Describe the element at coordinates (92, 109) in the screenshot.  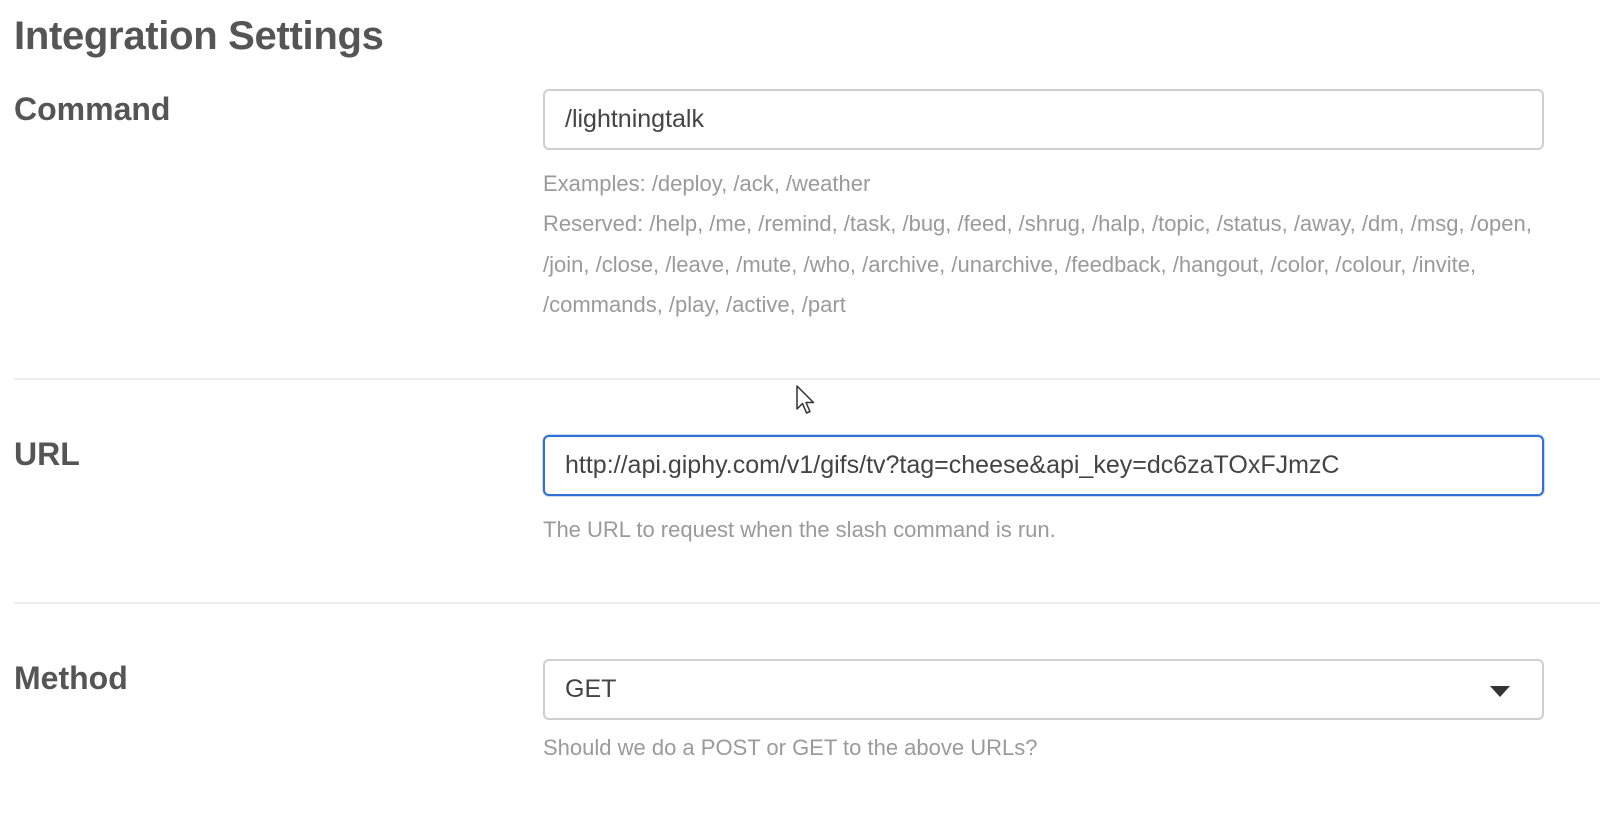
I see `command-label: Command` at that location.